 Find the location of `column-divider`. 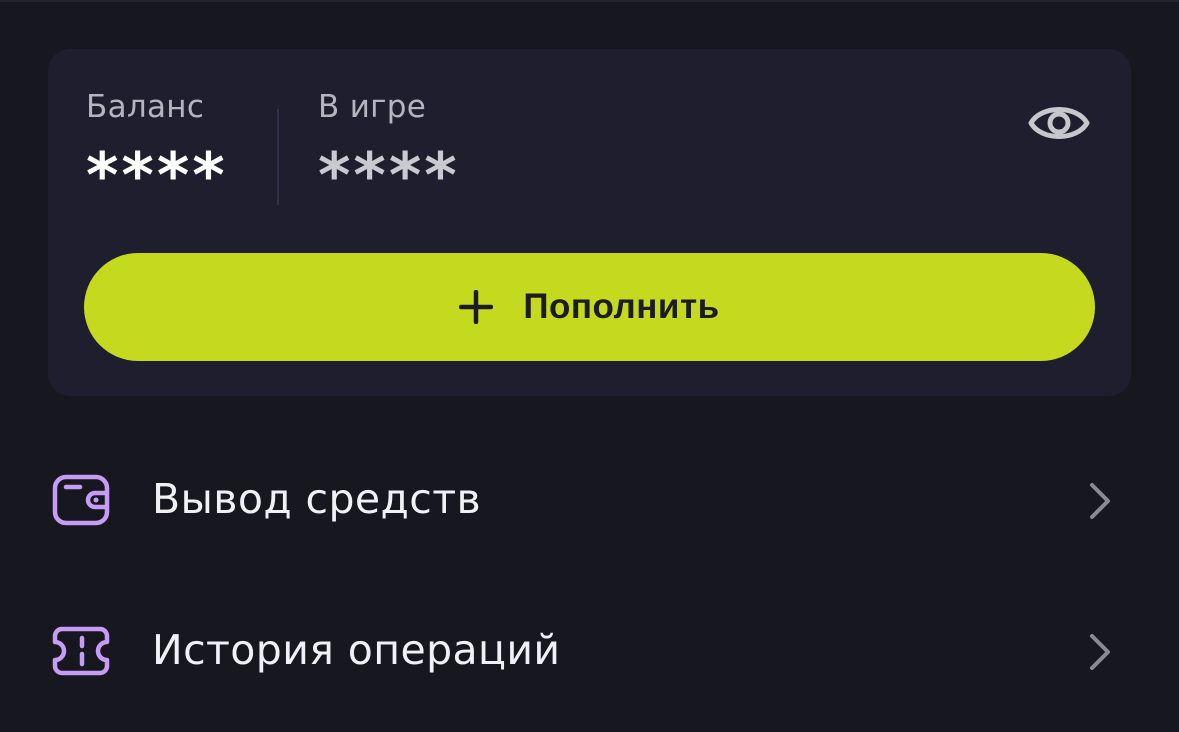

column-divider is located at coordinates (278, 157).